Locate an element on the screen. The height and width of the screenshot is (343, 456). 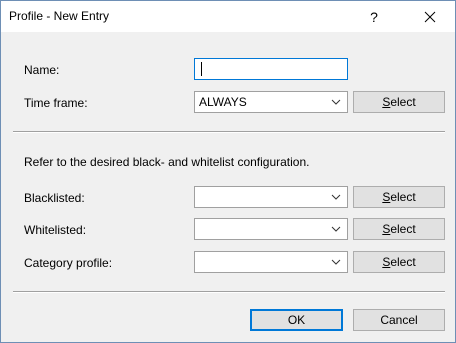
blacklisted-dropdown is located at coordinates (271, 197).